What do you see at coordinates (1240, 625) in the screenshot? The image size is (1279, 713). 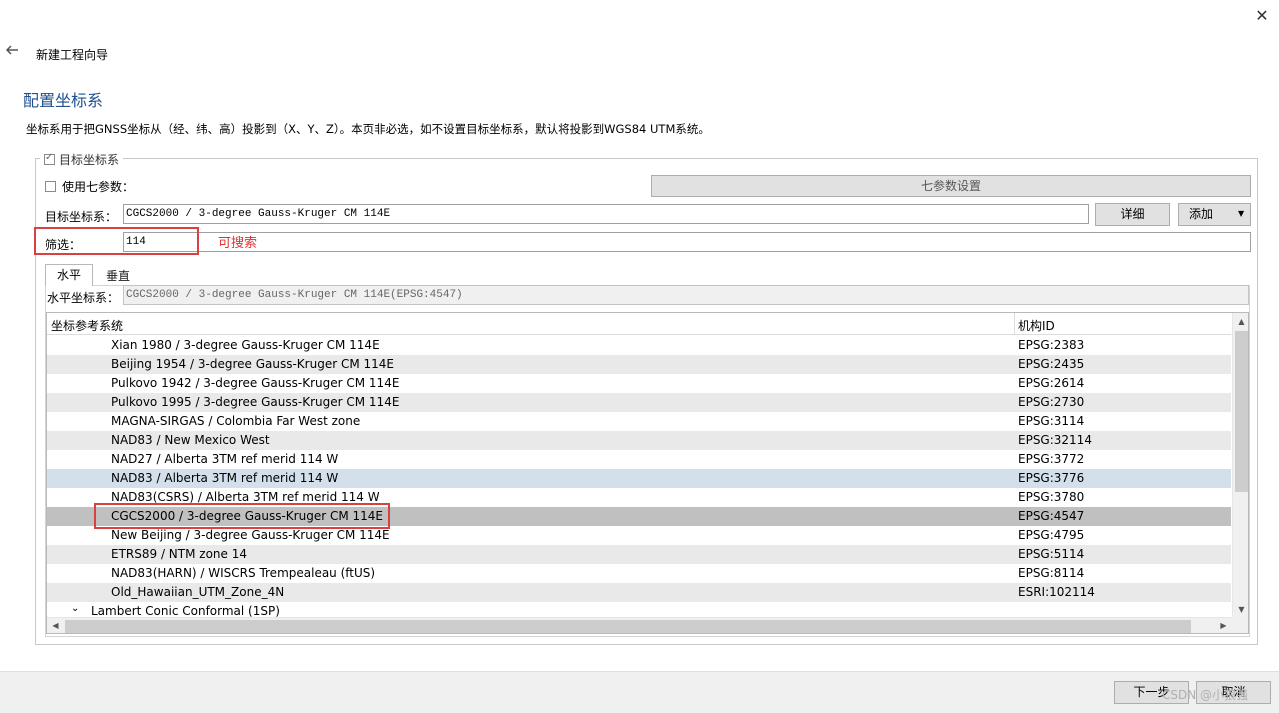 I see `scrollbar-corner` at bounding box center [1240, 625].